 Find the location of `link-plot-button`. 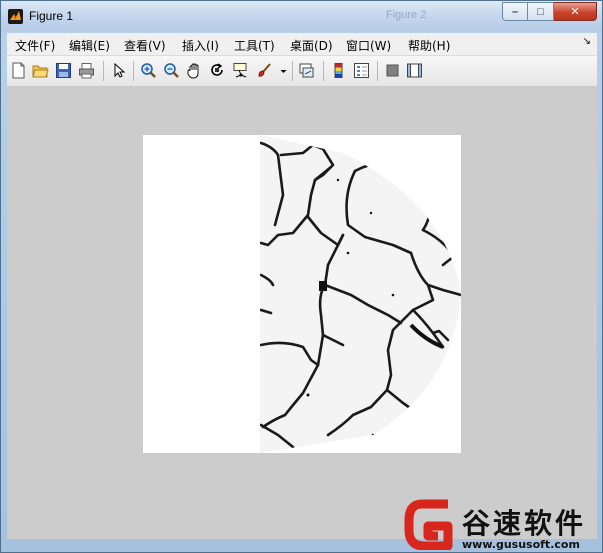

link-plot-button is located at coordinates (306, 70).